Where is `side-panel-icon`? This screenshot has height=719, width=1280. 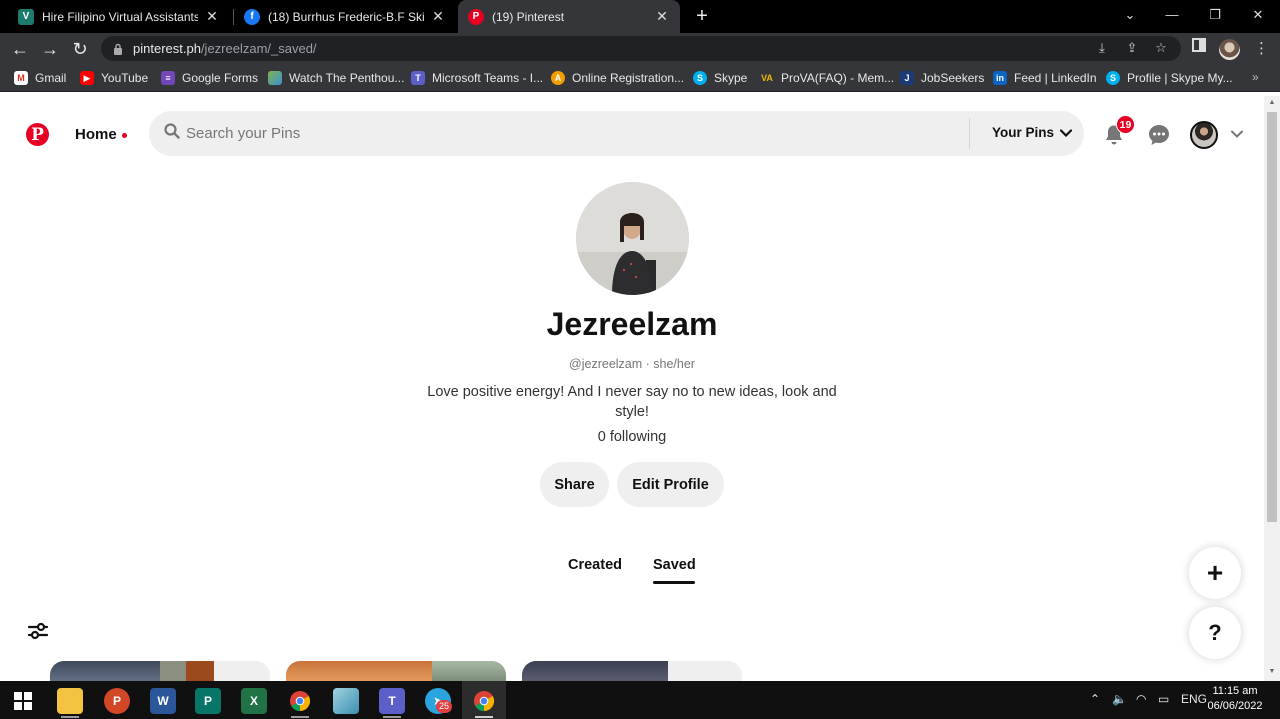 side-panel-icon is located at coordinates (1199, 48).